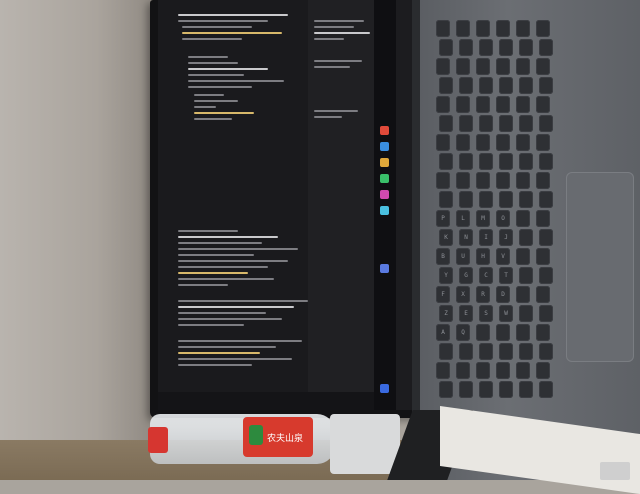 This screenshot has width=640, height=494. Describe the element at coordinates (506, 275) in the screenshot. I see `keyboard-key: T` at that location.